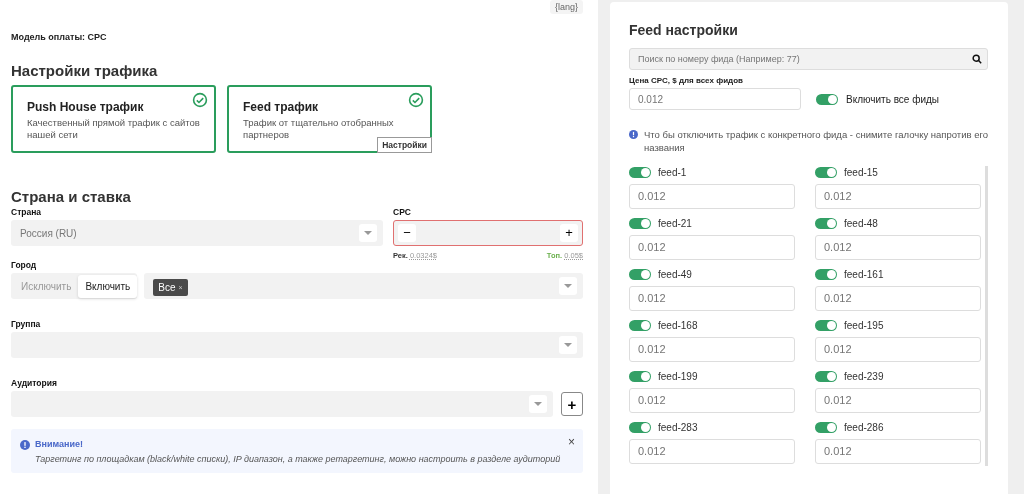 This screenshot has height=494, width=1024. I want to click on feed-name: feed-286, so click(864, 428).